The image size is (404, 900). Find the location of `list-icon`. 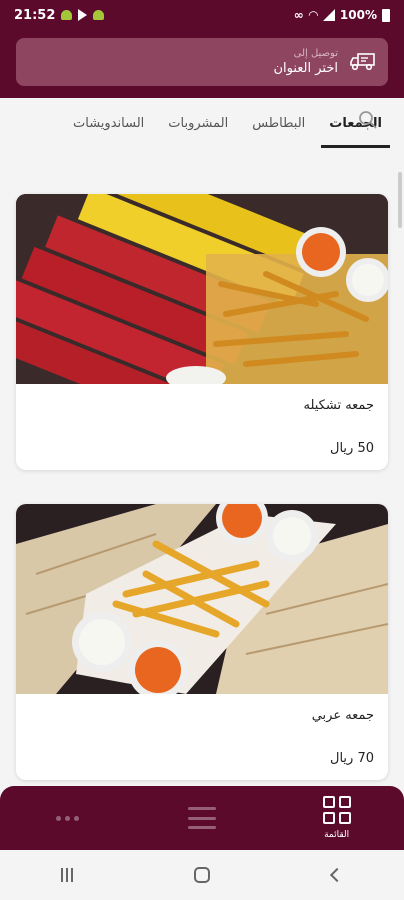

list-icon is located at coordinates (201, 818).